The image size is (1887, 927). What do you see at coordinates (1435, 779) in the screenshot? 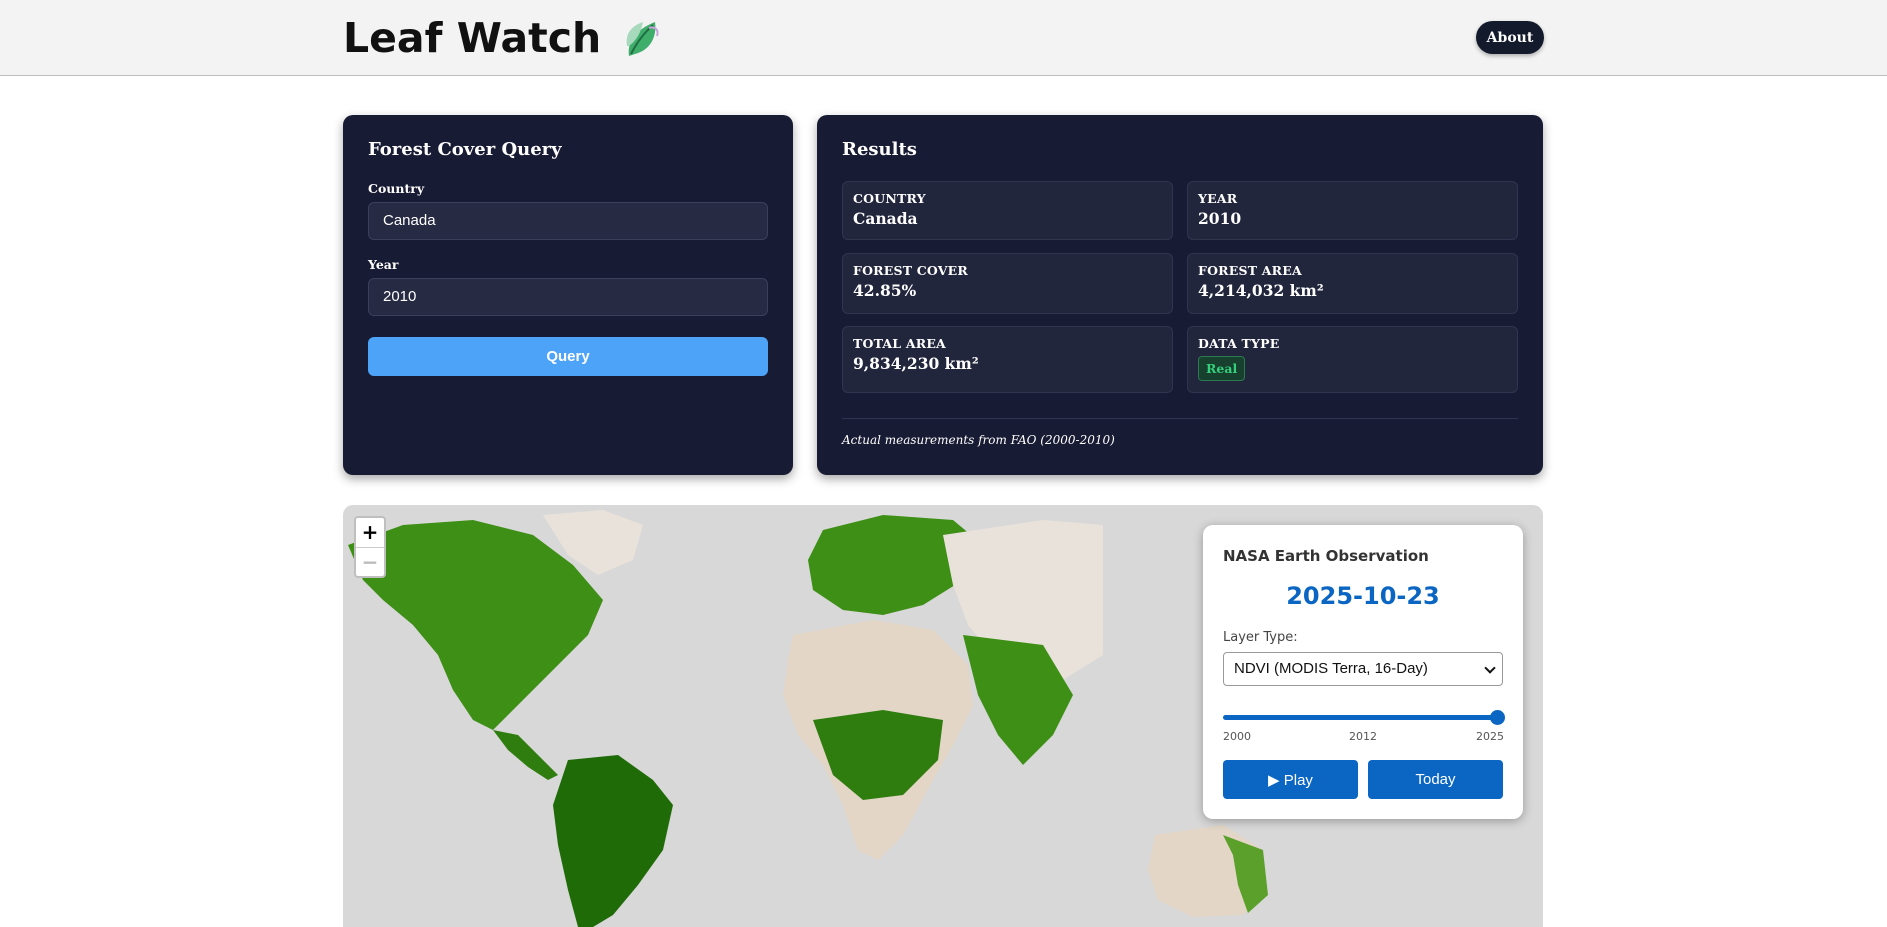
I see `today-button: Today` at bounding box center [1435, 779].